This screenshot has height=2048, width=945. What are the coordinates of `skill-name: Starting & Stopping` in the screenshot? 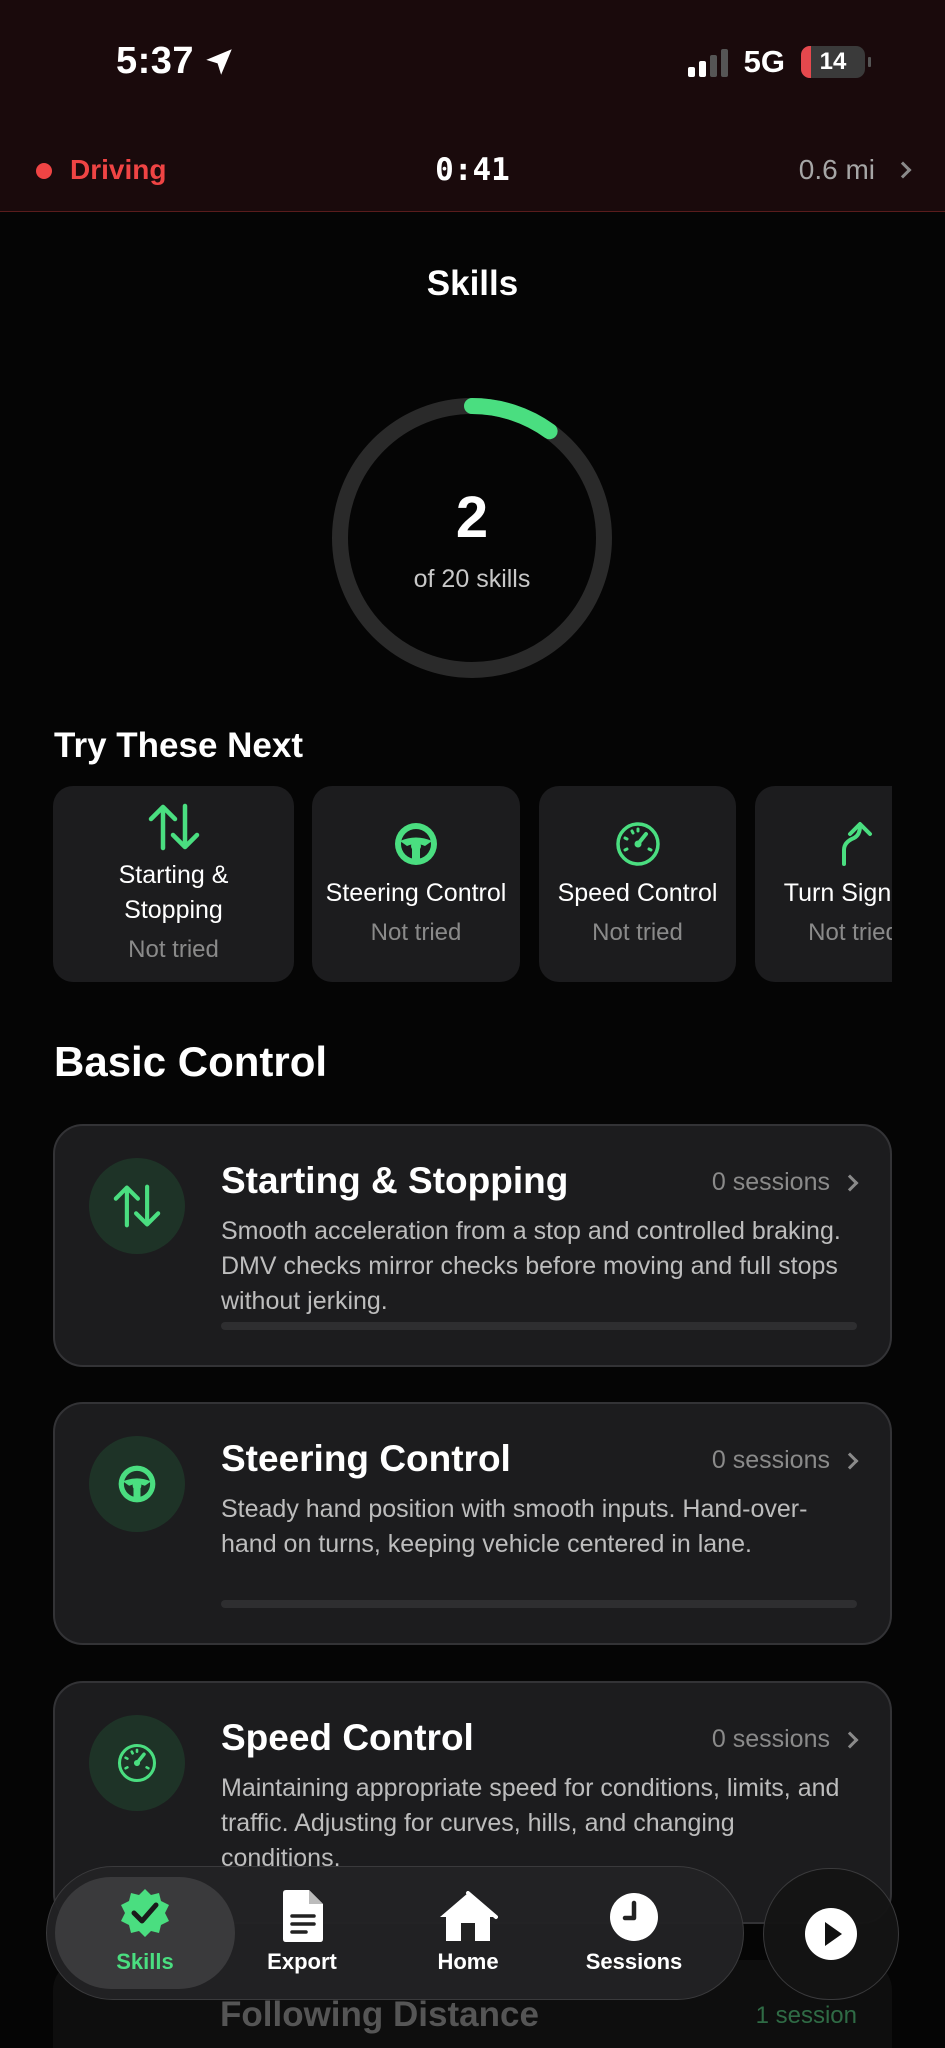 It's located at (395, 1180).